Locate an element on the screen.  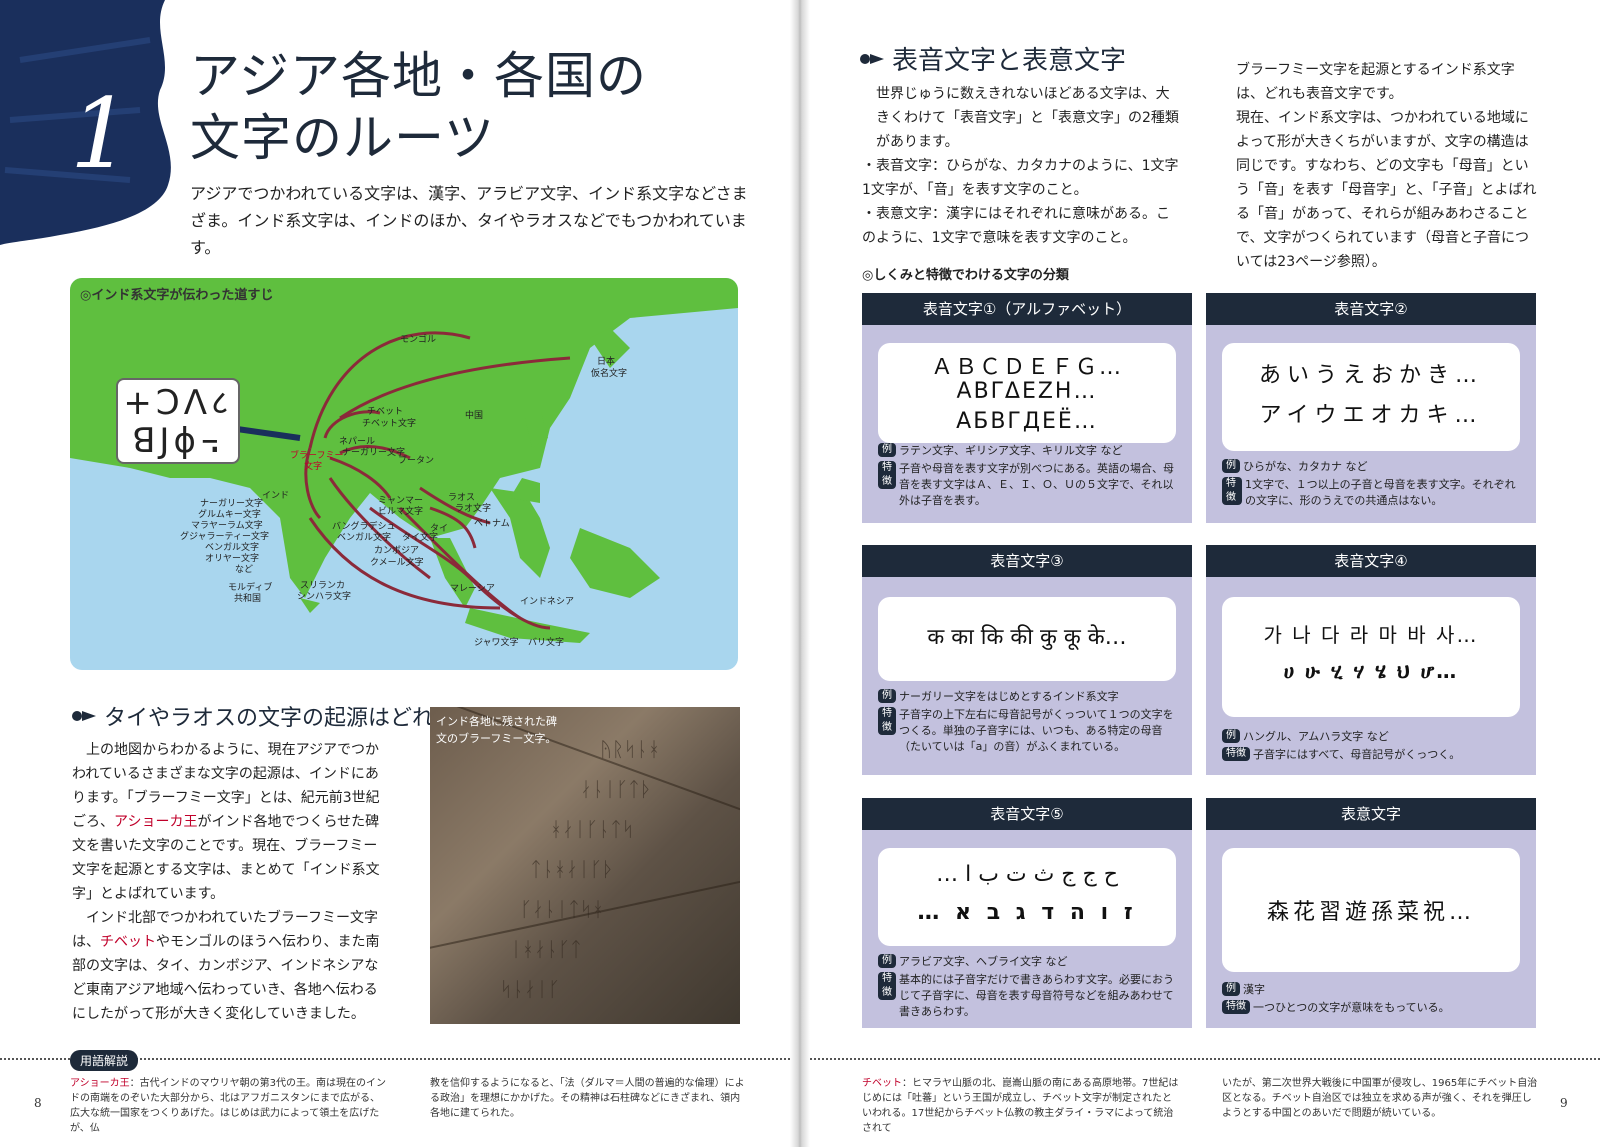
body-highlight-ashoka: アショーカ王 is located at coordinates (156, 822).